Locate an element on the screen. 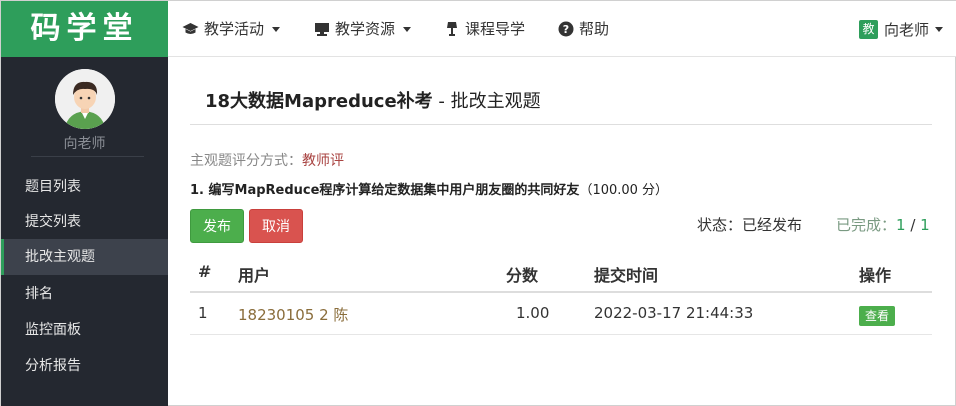 The width and height of the screenshot is (956, 406). page-title: 18大数据Mapreduce补考 - 批改主观题 is located at coordinates (373, 100).